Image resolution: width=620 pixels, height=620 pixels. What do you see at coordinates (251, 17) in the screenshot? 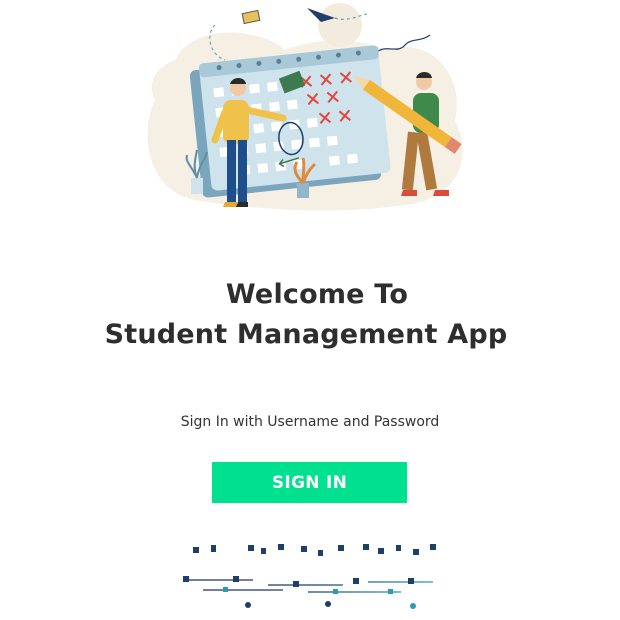
I see `flying-note` at bounding box center [251, 17].